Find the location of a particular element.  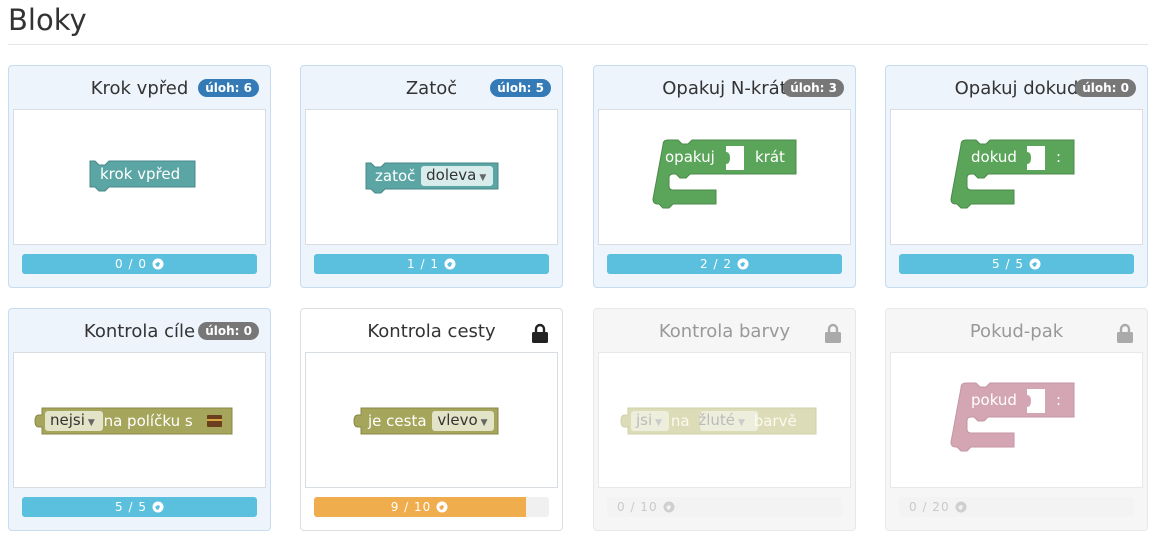

block-preview: je cesta vlevo ▼ is located at coordinates (431, 420).